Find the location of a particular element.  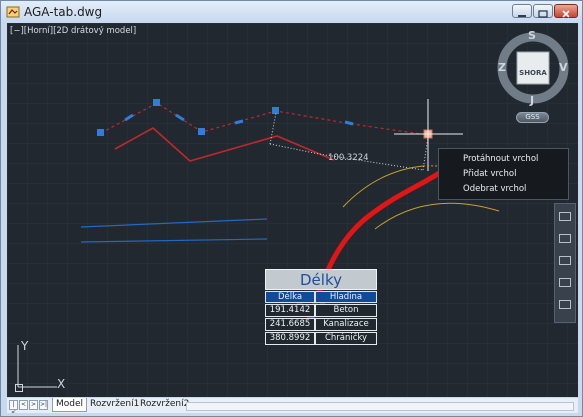

horizontal-scrollbar is located at coordinates (380, 406).